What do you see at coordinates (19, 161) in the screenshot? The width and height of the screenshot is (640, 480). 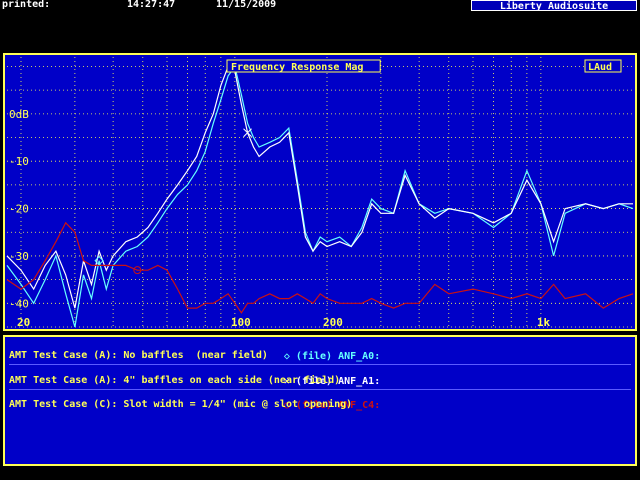 I see `y-tick-label: -10` at bounding box center [19, 161].